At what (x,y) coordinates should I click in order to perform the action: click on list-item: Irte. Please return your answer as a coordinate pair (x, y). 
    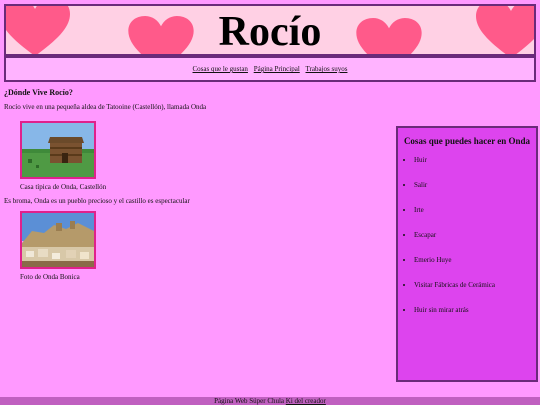
    Looking at the image, I should click on (475, 210).